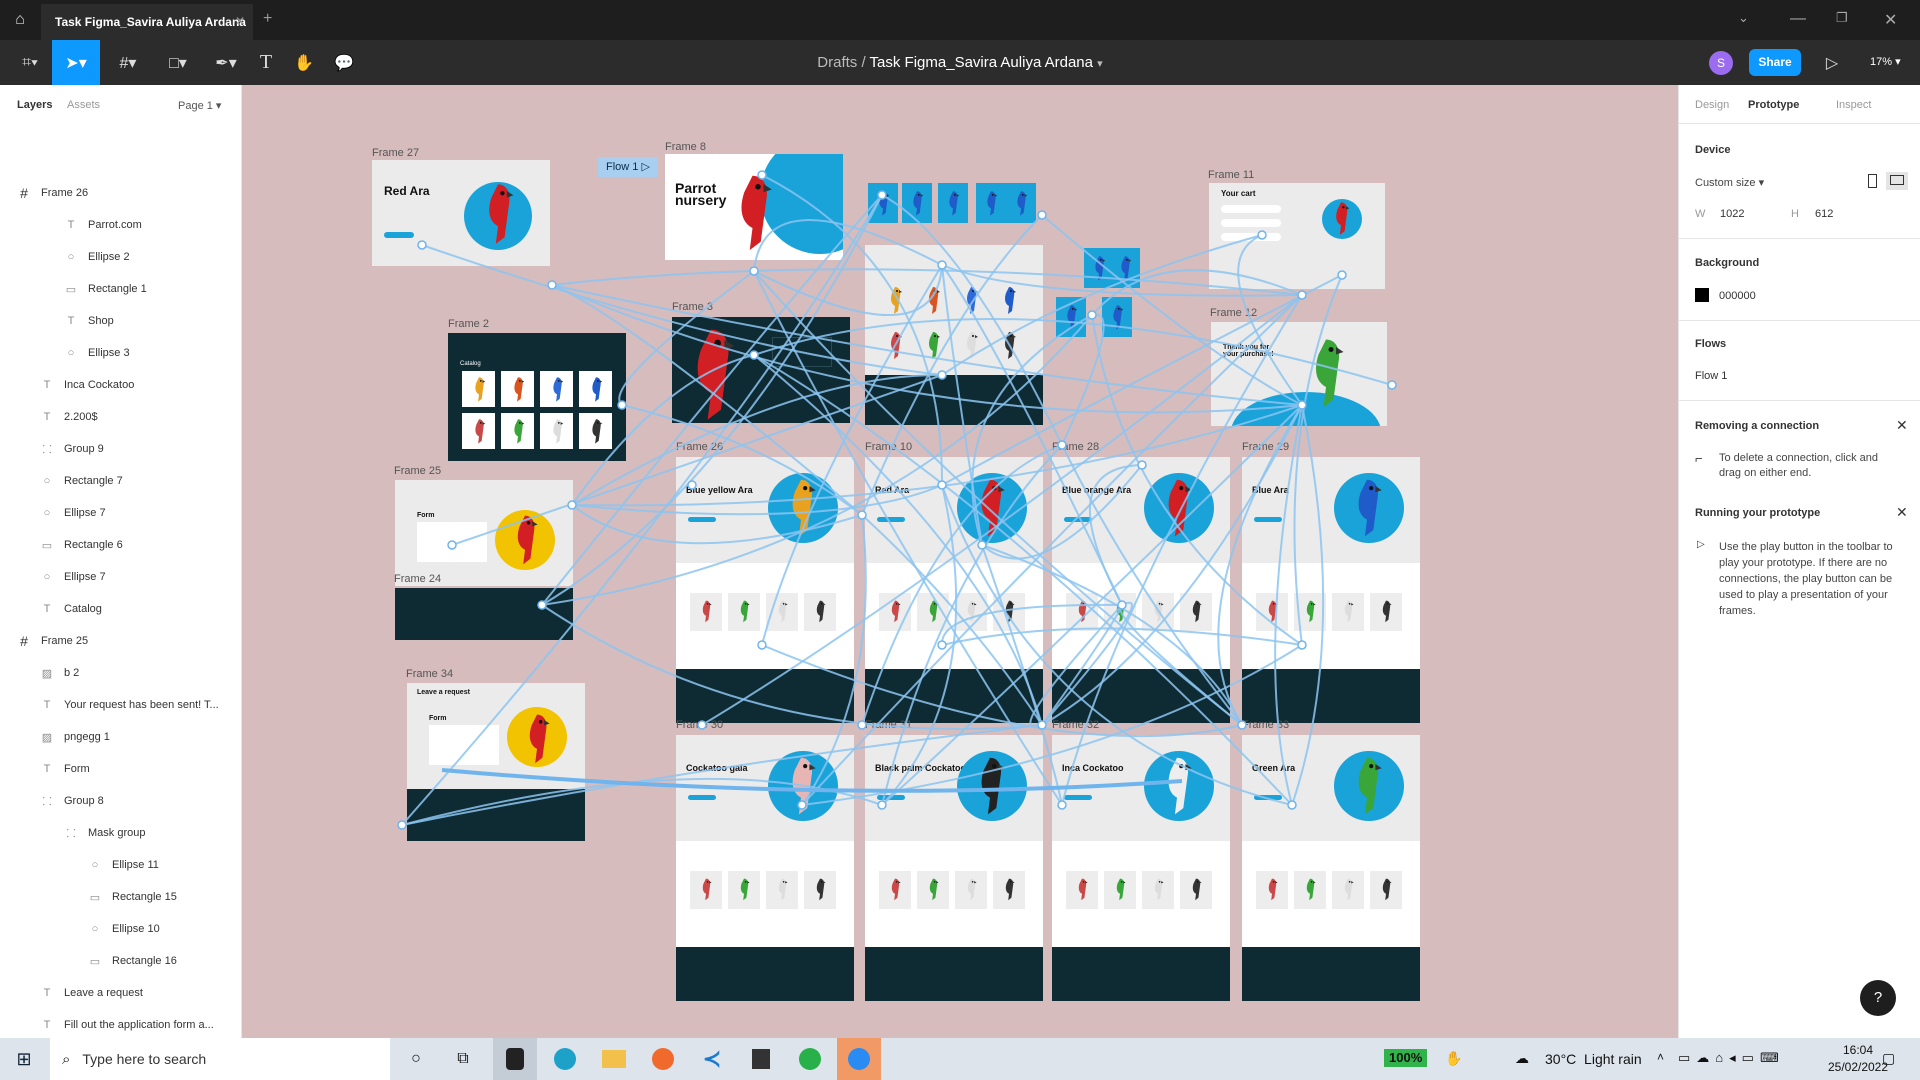 The image size is (1920, 1080). What do you see at coordinates (1711, 376) in the screenshot?
I see `flow-item: Flow 1` at bounding box center [1711, 376].